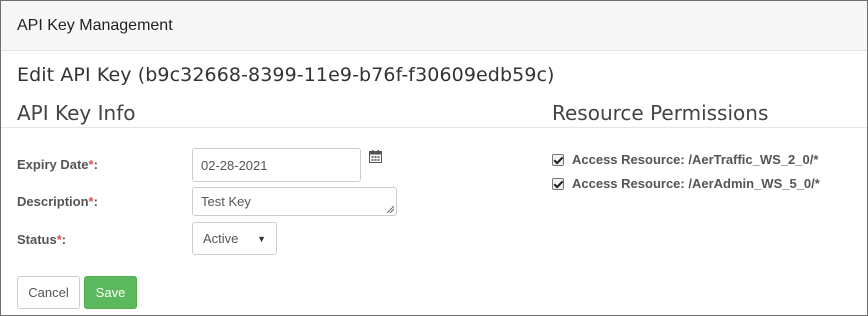 This screenshot has width=868, height=316. Describe the element at coordinates (95, 25) in the screenshot. I see `app-title: API Key Management` at that location.